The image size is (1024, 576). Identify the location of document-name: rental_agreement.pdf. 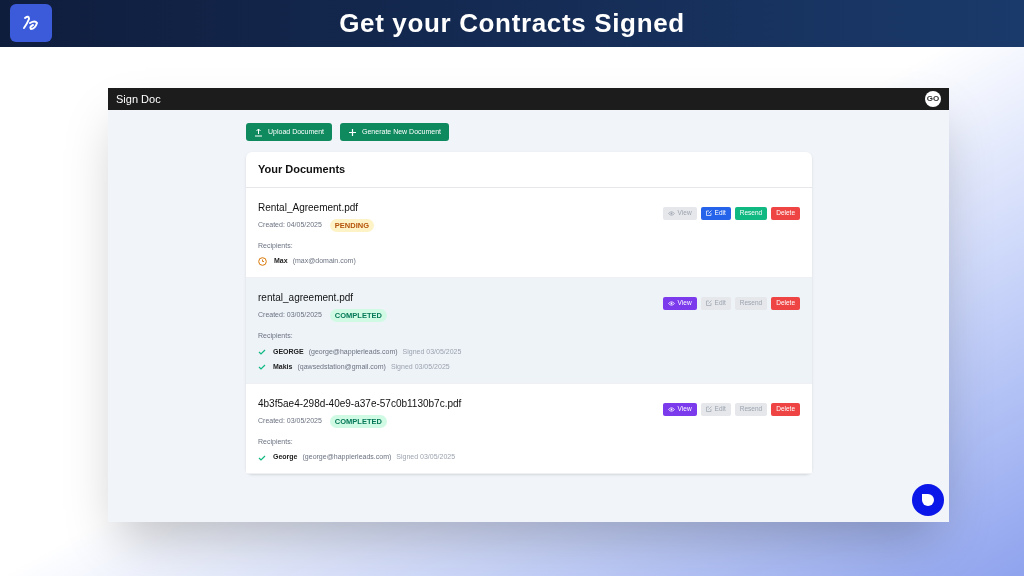
(360, 297).